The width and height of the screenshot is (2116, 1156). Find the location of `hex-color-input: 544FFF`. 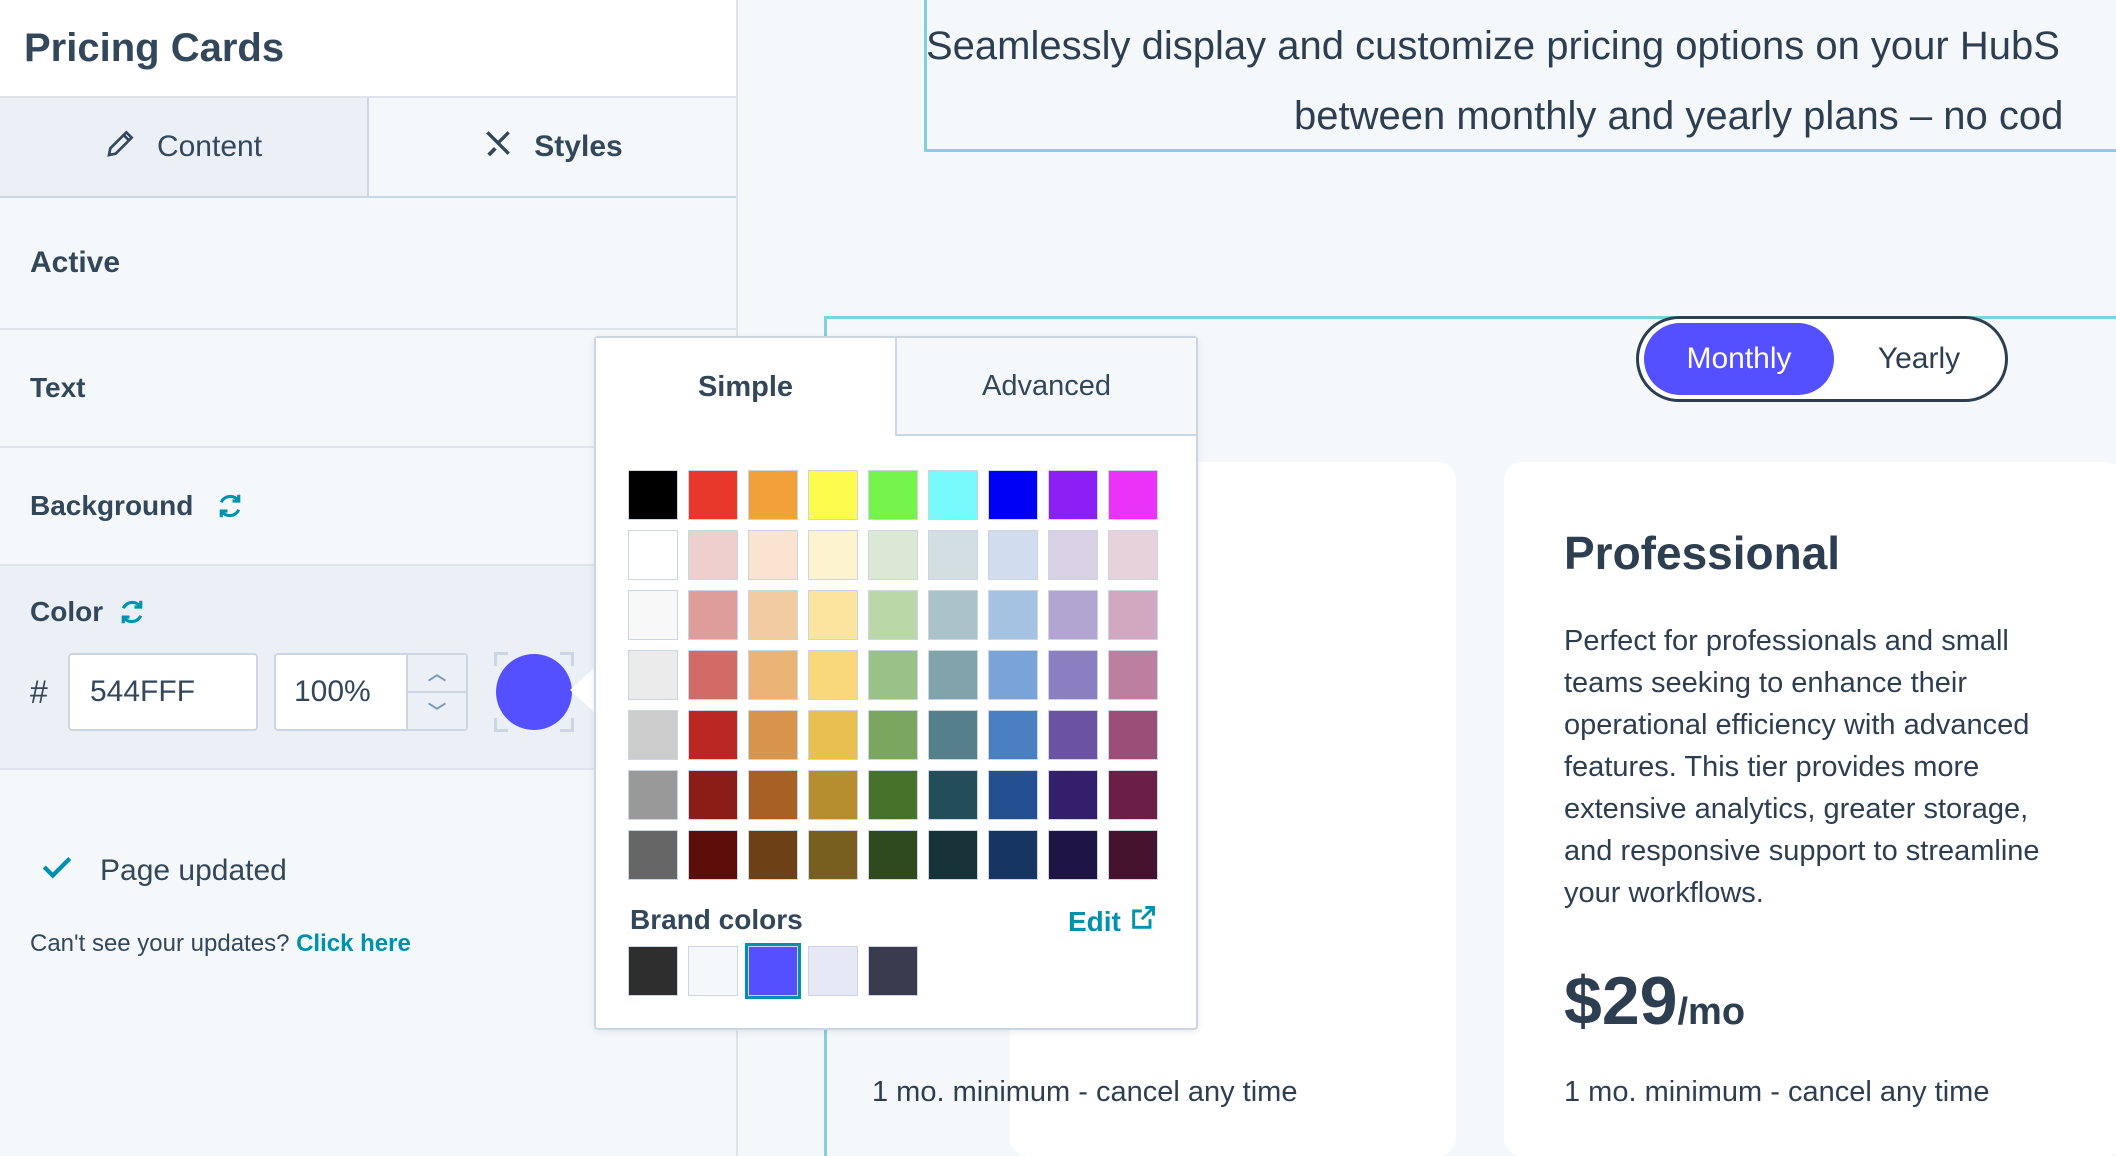

hex-color-input: 544FFF is located at coordinates (163, 692).